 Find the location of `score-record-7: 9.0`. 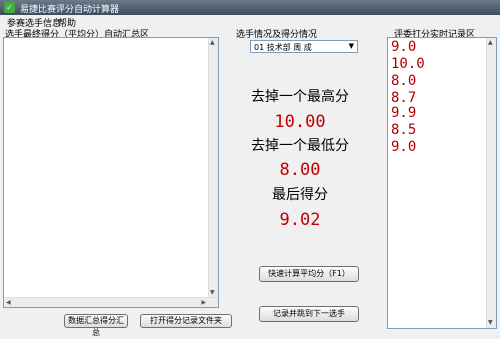

score-record-7: 9.0 is located at coordinates (404, 147).